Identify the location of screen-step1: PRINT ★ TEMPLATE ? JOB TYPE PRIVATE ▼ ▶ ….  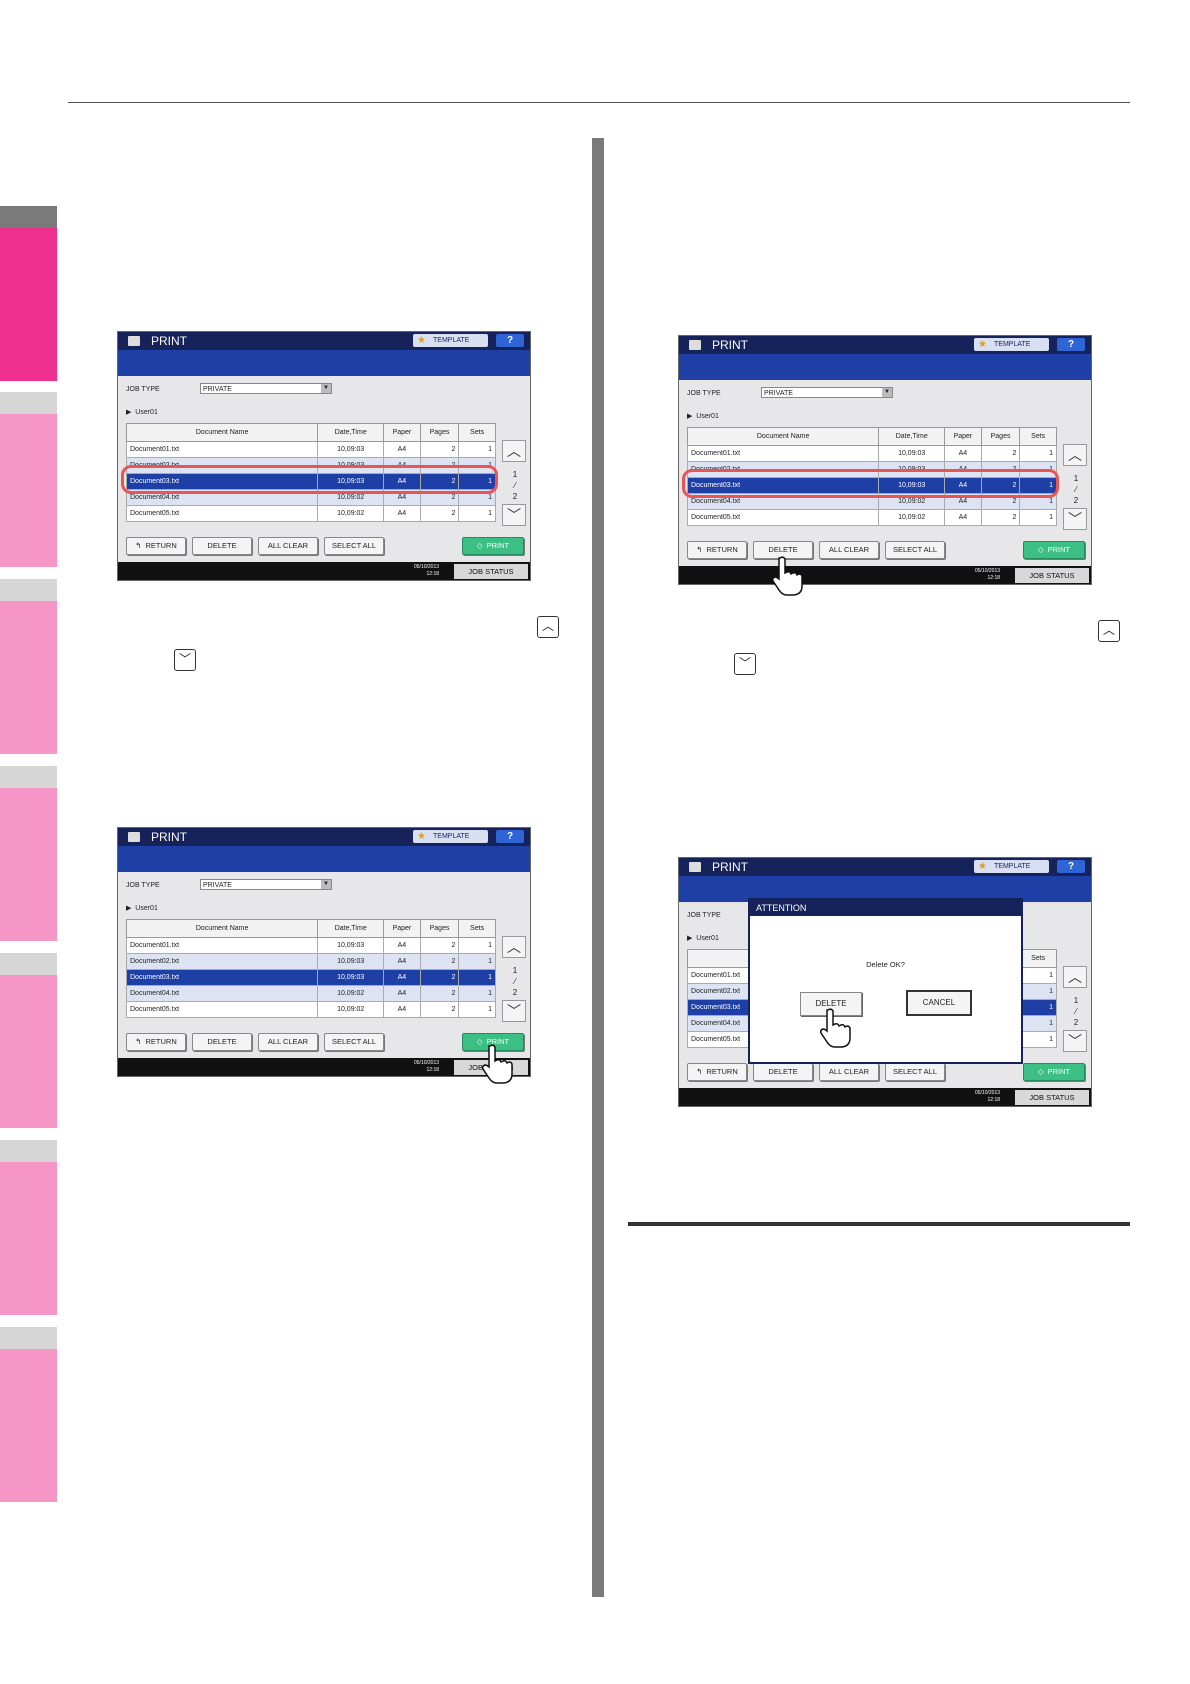
(324, 456).